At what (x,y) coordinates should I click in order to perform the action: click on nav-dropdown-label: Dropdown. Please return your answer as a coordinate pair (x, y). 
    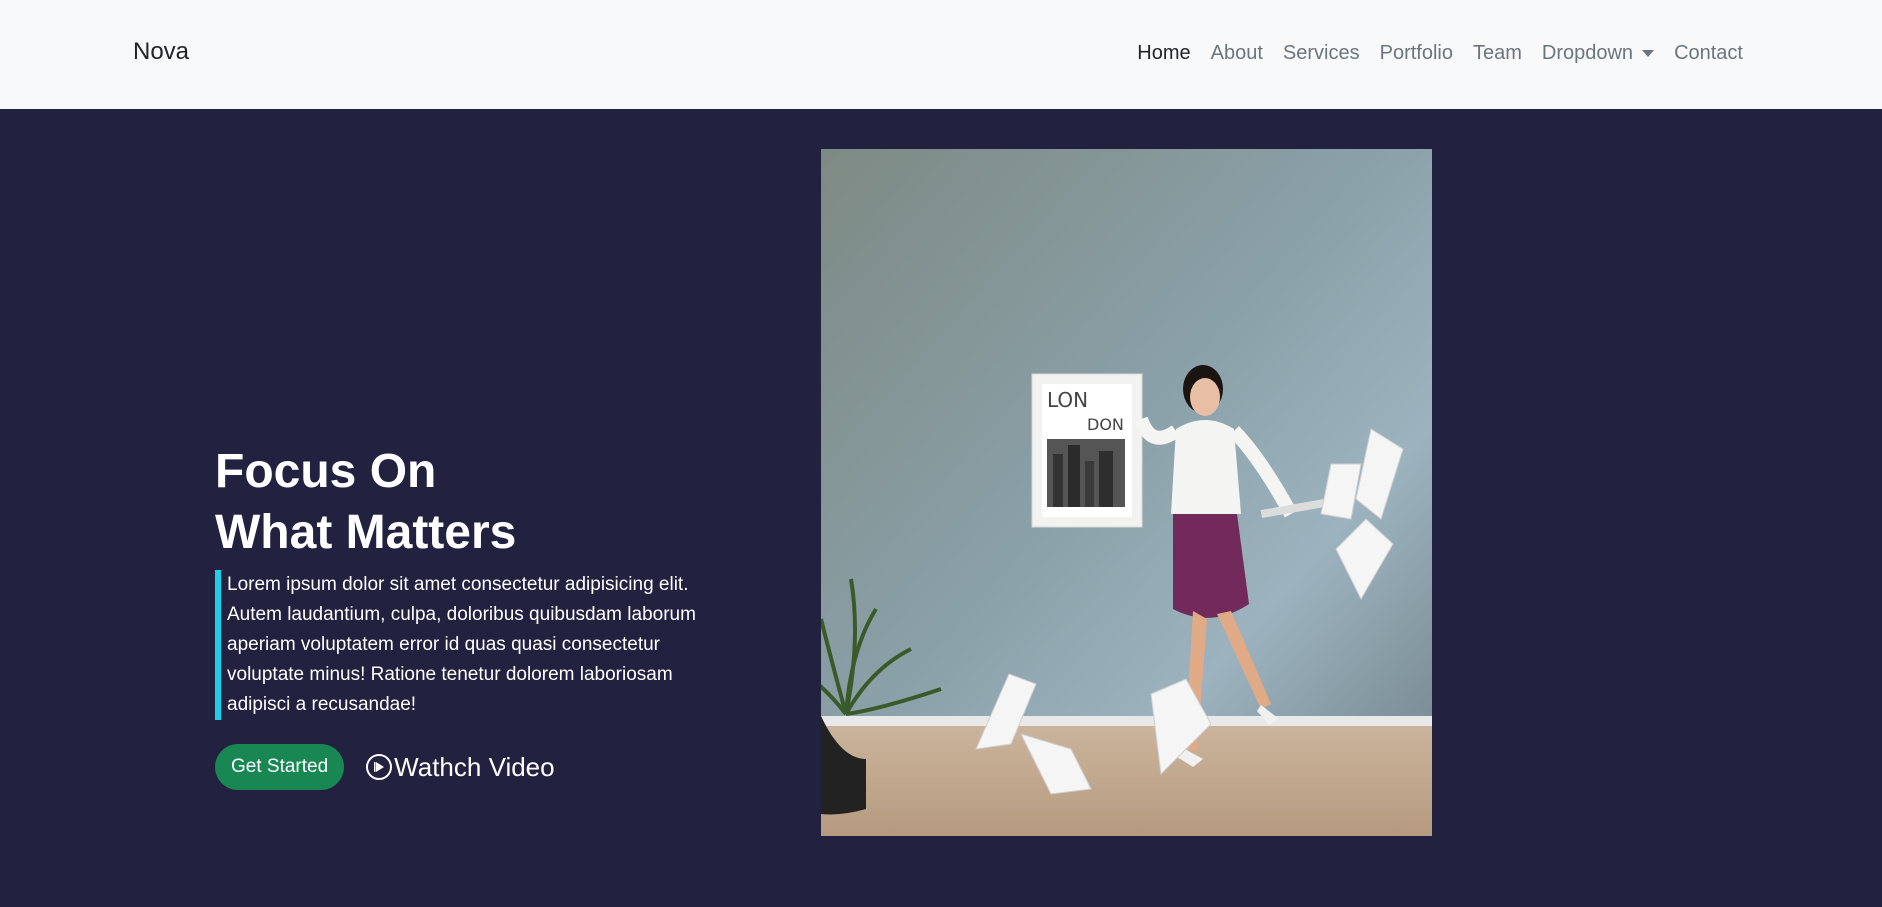
    Looking at the image, I should click on (1587, 53).